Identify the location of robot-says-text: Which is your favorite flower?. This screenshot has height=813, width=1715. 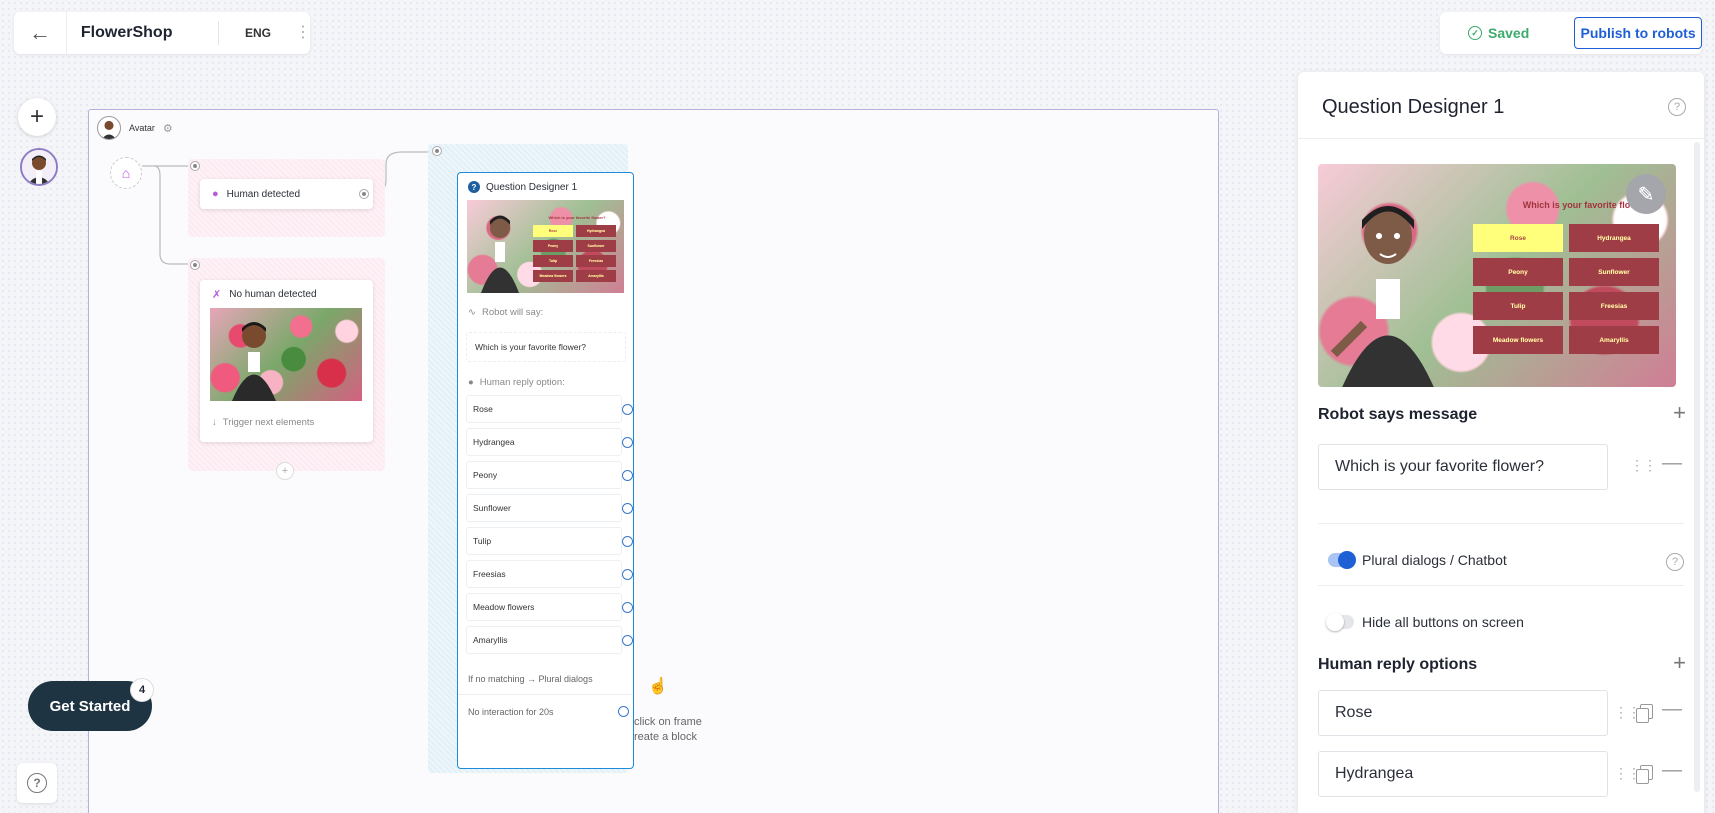
(546, 347).